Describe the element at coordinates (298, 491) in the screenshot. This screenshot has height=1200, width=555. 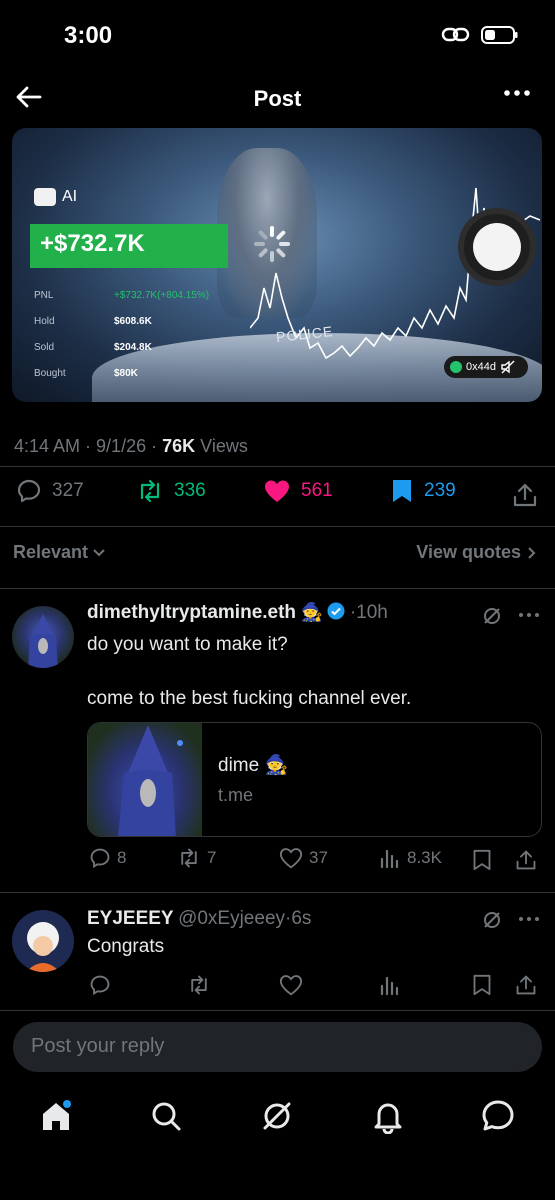
I see `like-action: 561` at that location.